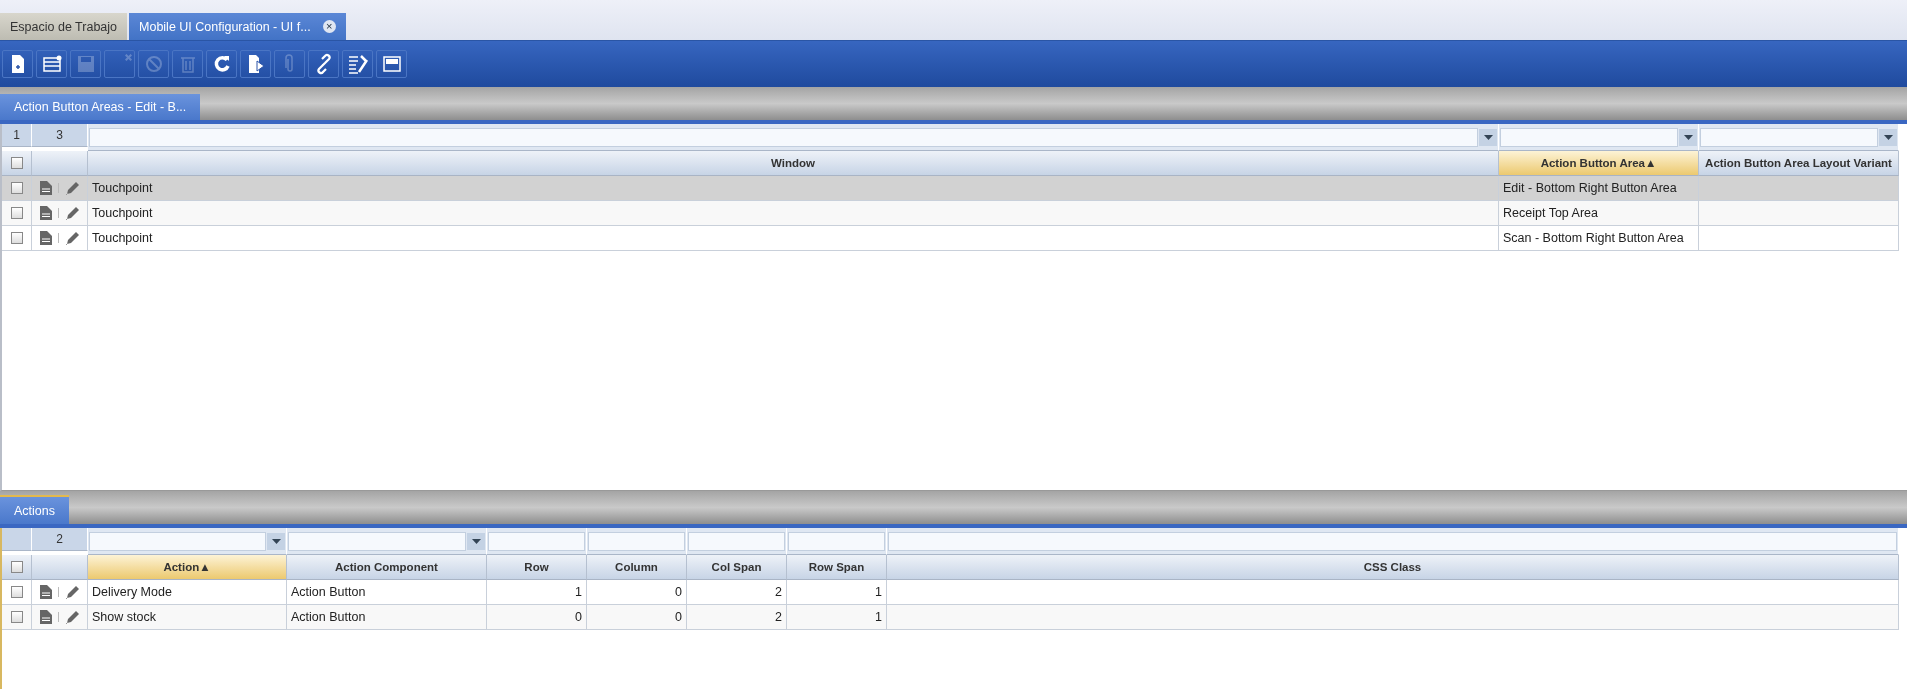 The image size is (1907, 689). I want to click on table-cell: Receipt Top Area, so click(1599, 213).